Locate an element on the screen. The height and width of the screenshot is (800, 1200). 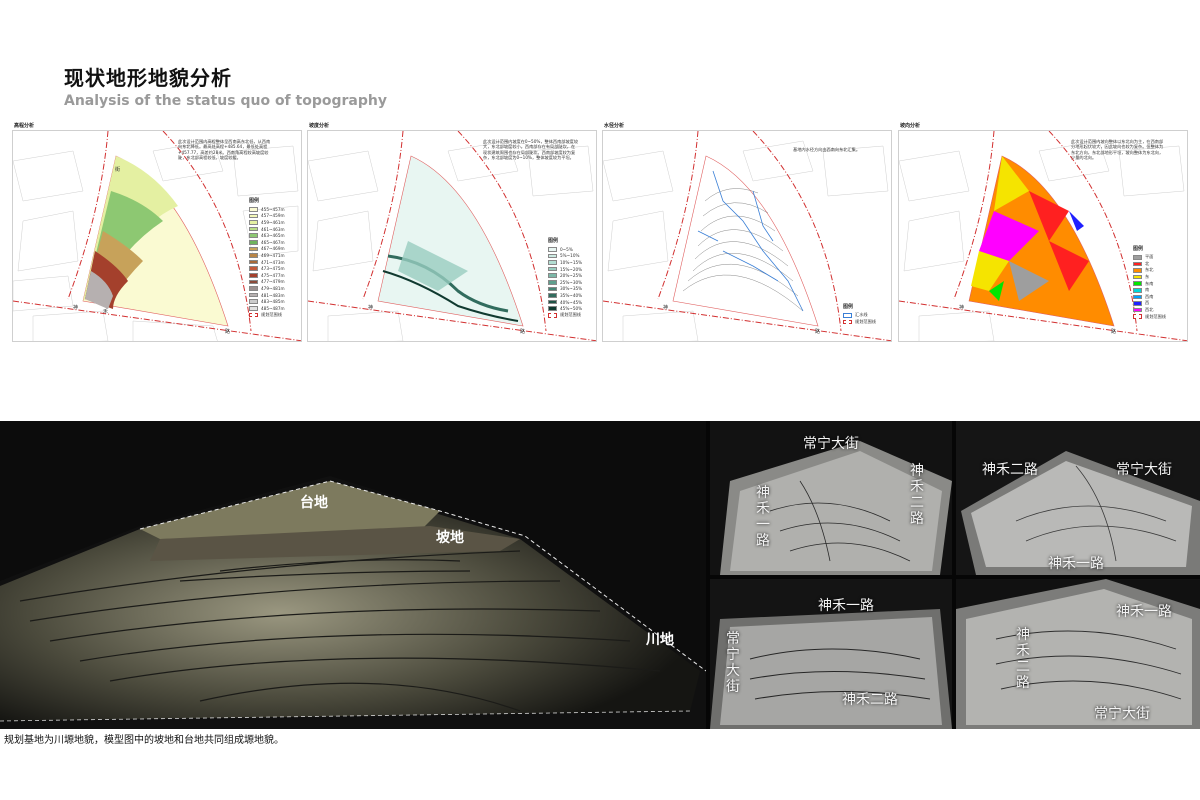
legend-item: 485~487m is located at coordinates (267, 308).